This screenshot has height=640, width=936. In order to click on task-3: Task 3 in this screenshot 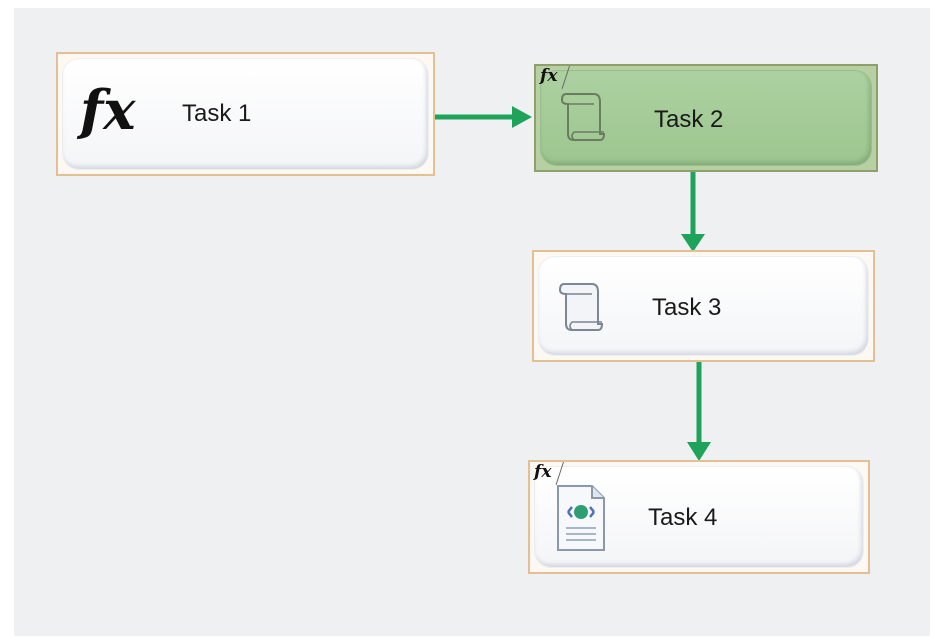, I will do `click(703, 306)`.